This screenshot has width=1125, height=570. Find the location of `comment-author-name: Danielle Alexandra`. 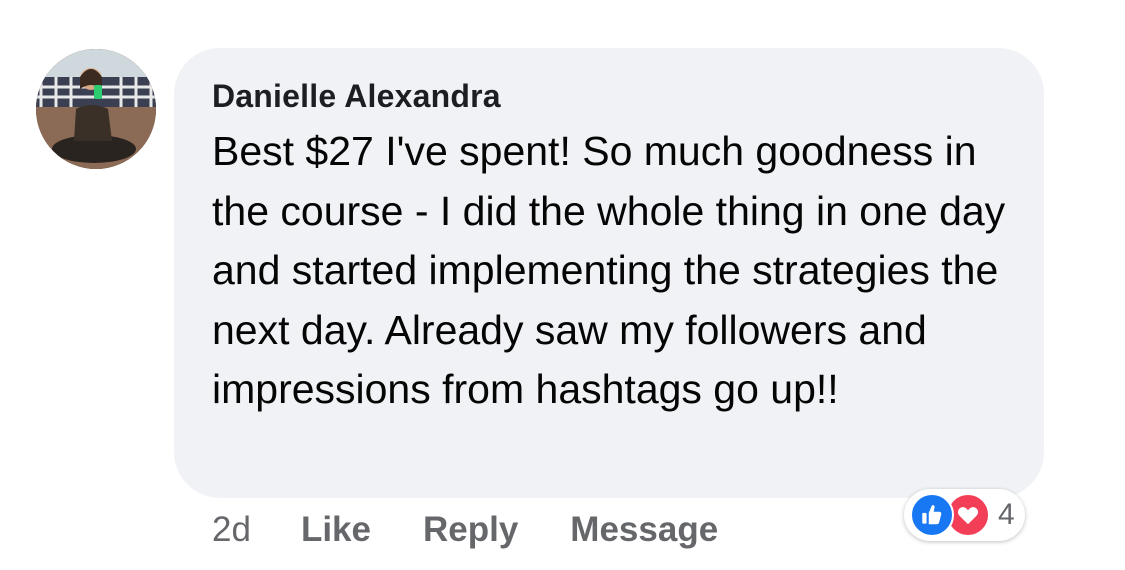

comment-author-name: Danielle Alexandra is located at coordinates (609, 96).